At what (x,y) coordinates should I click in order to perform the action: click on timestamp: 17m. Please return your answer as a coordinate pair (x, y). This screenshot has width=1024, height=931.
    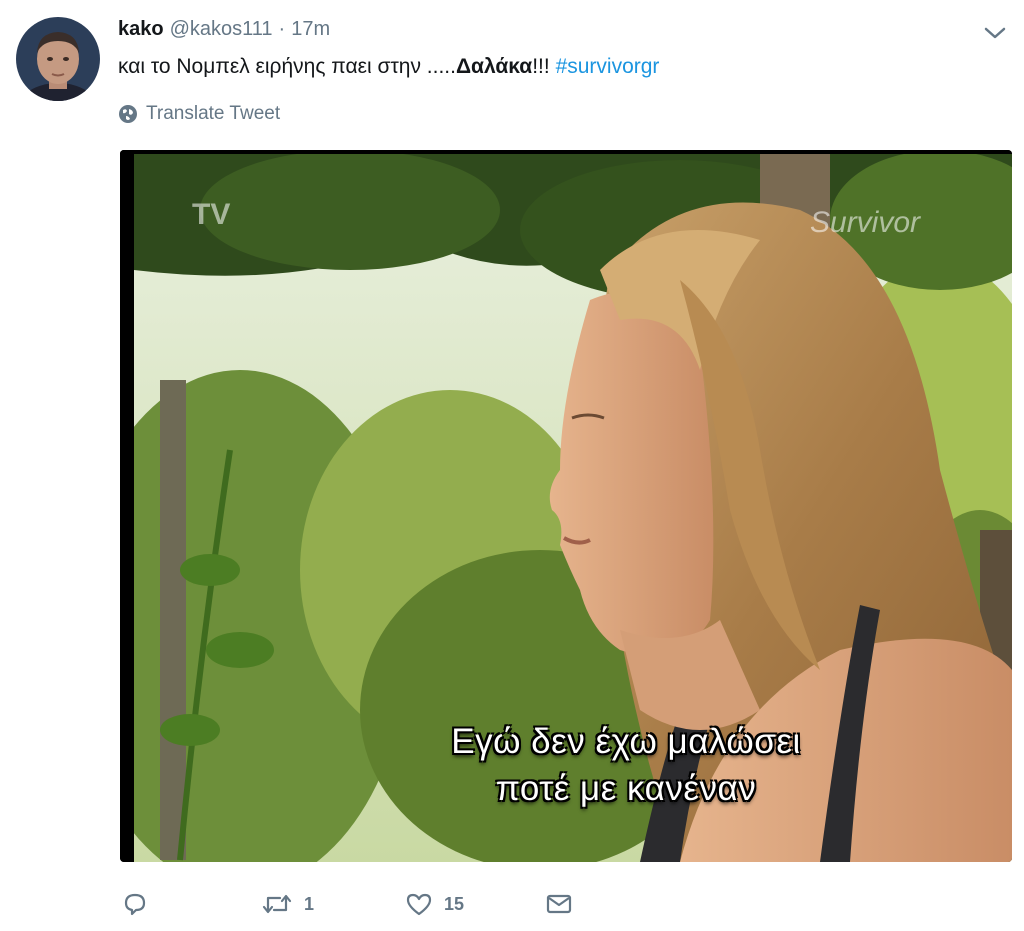
    Looking at the image, I should click on (310, 29).